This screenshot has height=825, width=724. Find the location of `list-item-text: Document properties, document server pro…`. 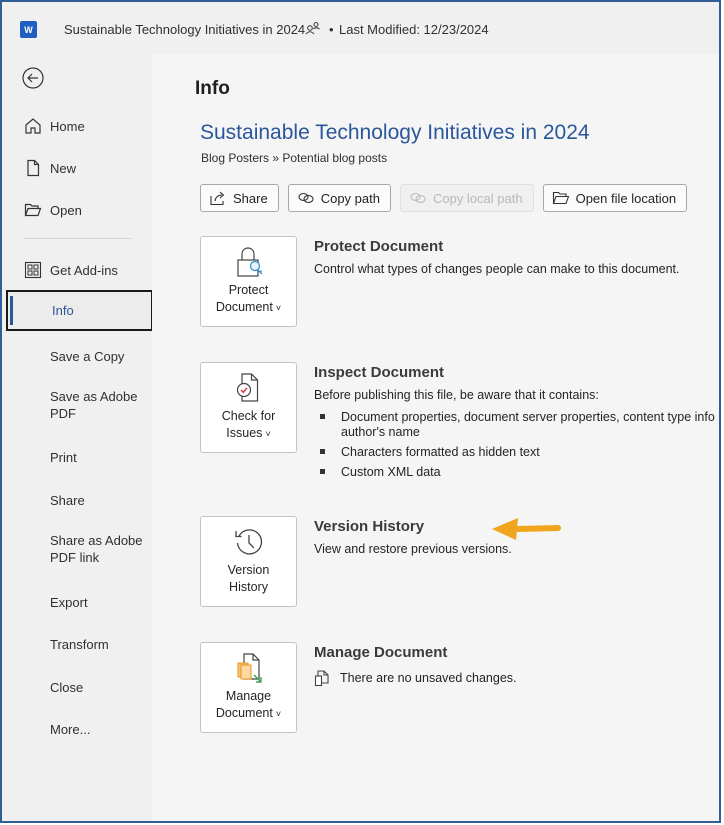

list-item-text: Document properties, document server pro… is located at coordinates (528, 417).